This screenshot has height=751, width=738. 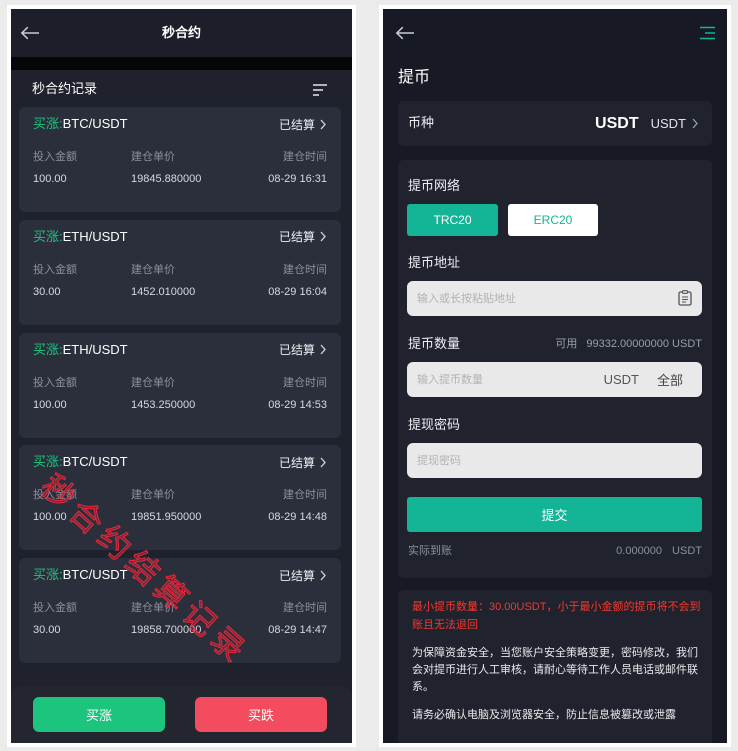 I want to click on amount-actions: USDT 全部, so click(x=643, y=379).